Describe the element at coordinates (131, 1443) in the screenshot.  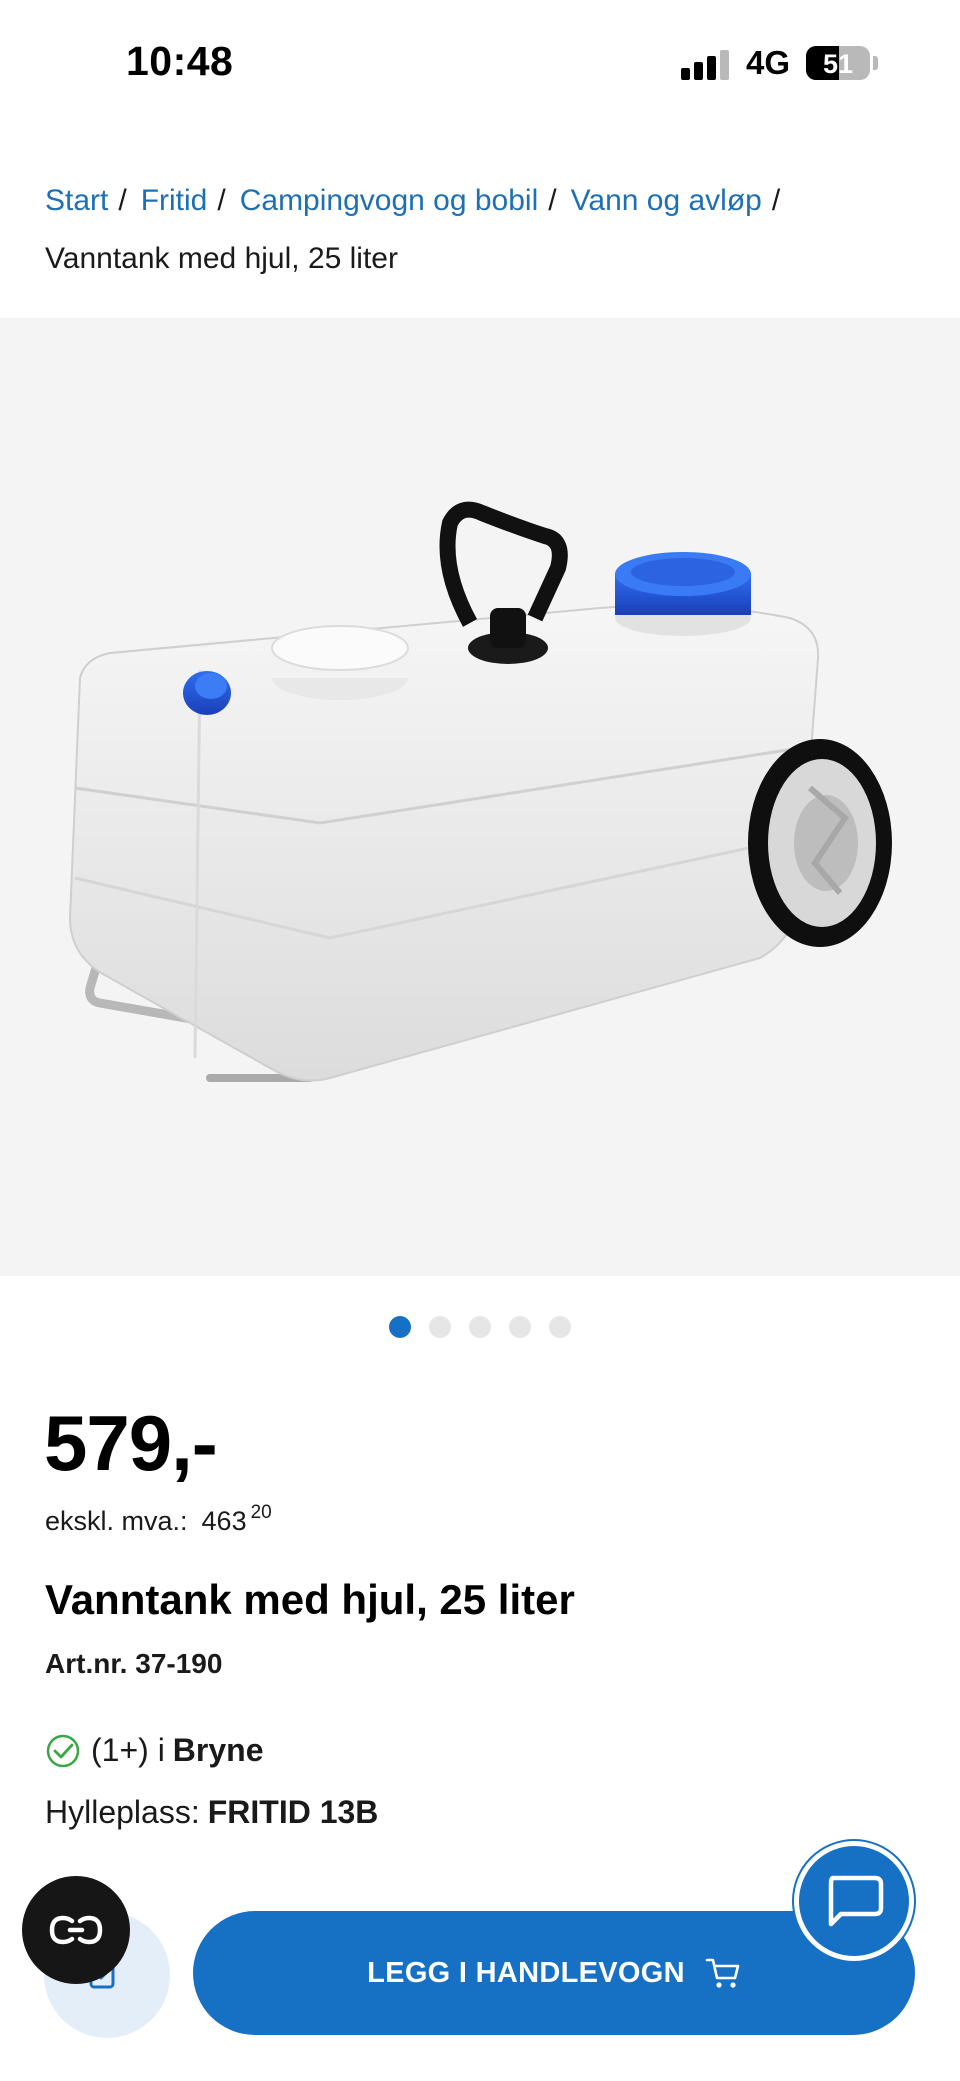
I see `product-price: 579,-` at that location.